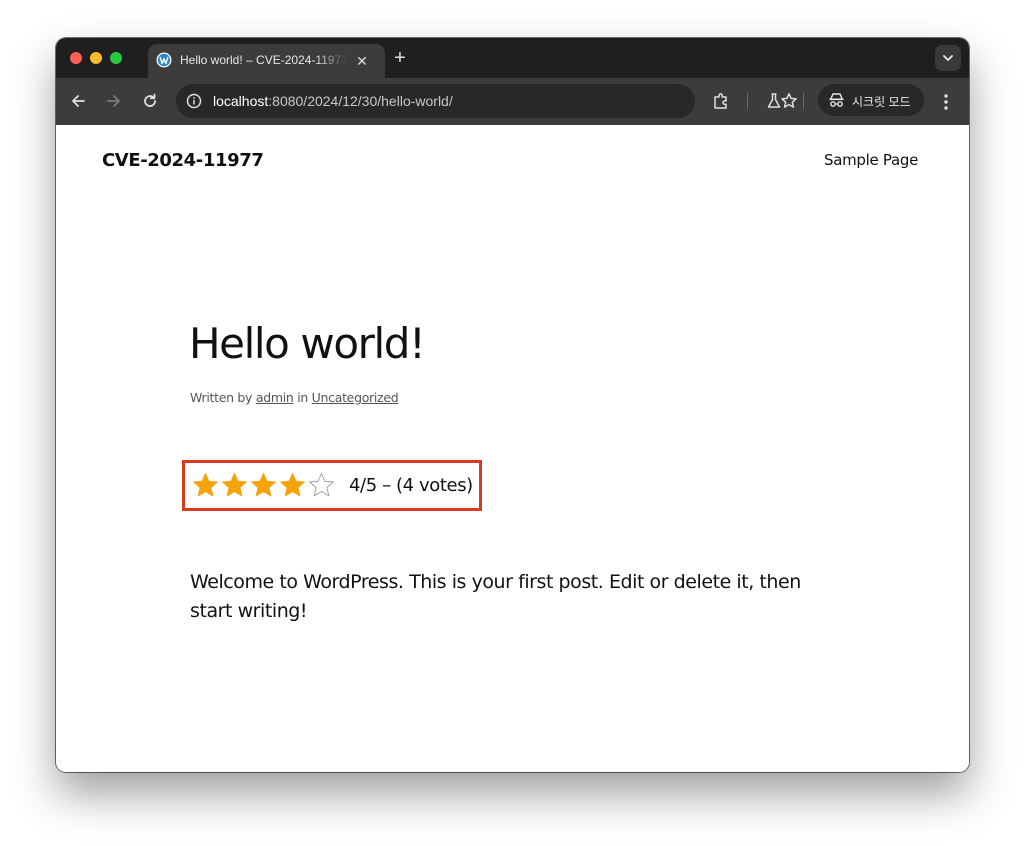  I want to click on tab-strip: Hello world! – CVE-2024-11977 ✕ +, so click(512, 58).